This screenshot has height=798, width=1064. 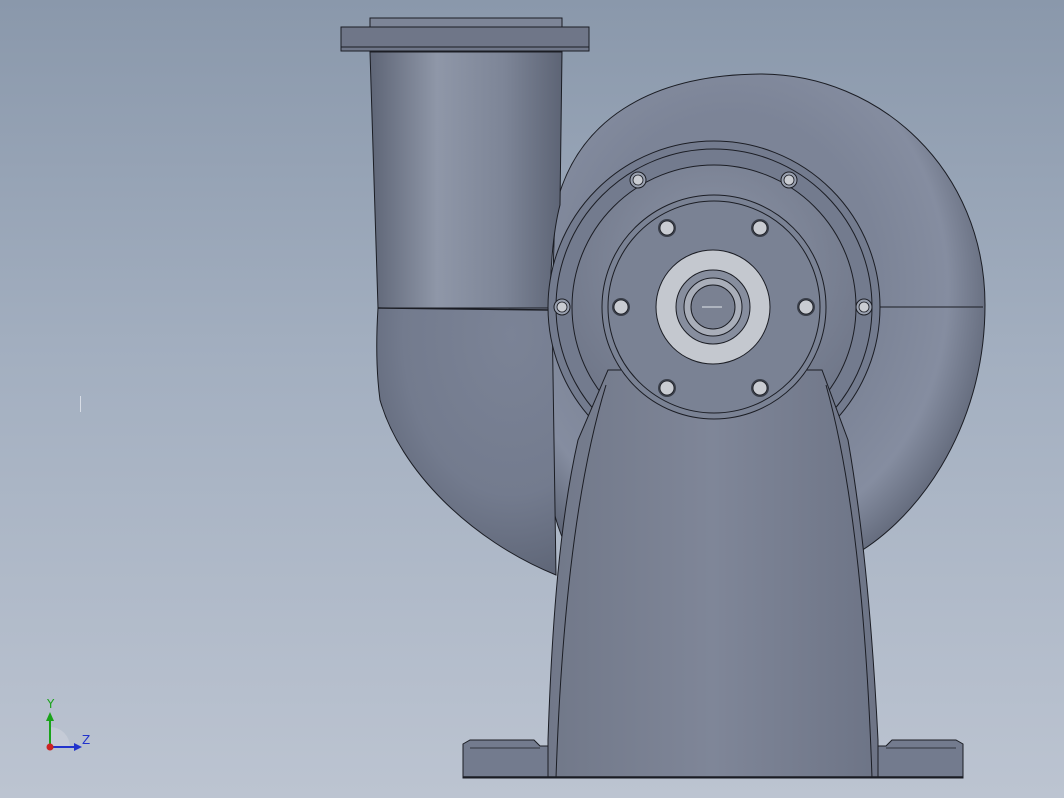 I want to click on inner-bolt-bottom-right, so click(x=760, y=388).